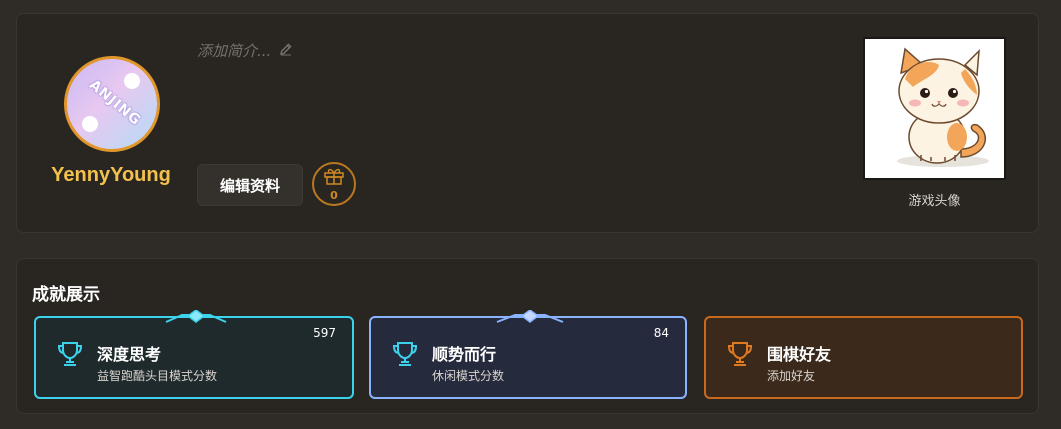 Image resolution: width=1061 pixels, height=429 pixels. I want to click on badge-title: 深度思考, so click(129, 354).